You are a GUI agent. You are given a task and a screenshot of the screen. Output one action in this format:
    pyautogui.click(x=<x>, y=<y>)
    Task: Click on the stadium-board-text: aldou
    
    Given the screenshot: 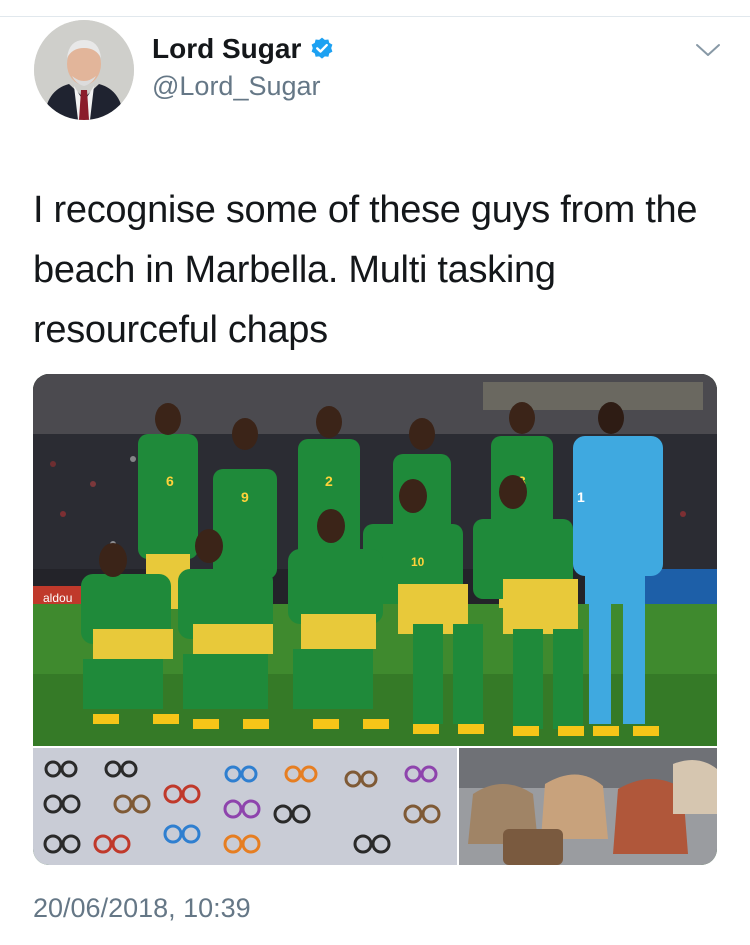 What is the action you would take?
    pyautogui.click(x=57, y=598)
    